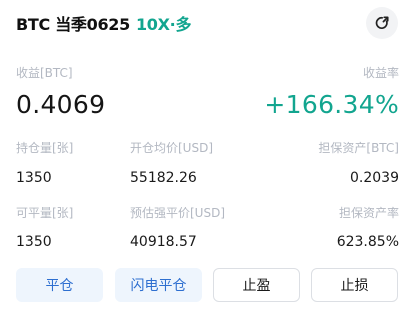 The height and width of the screenshot is (314, 415). Describe the element at coordinates (331, 104) in the screenshot. I see `roe-value: +166.34%` at that location.